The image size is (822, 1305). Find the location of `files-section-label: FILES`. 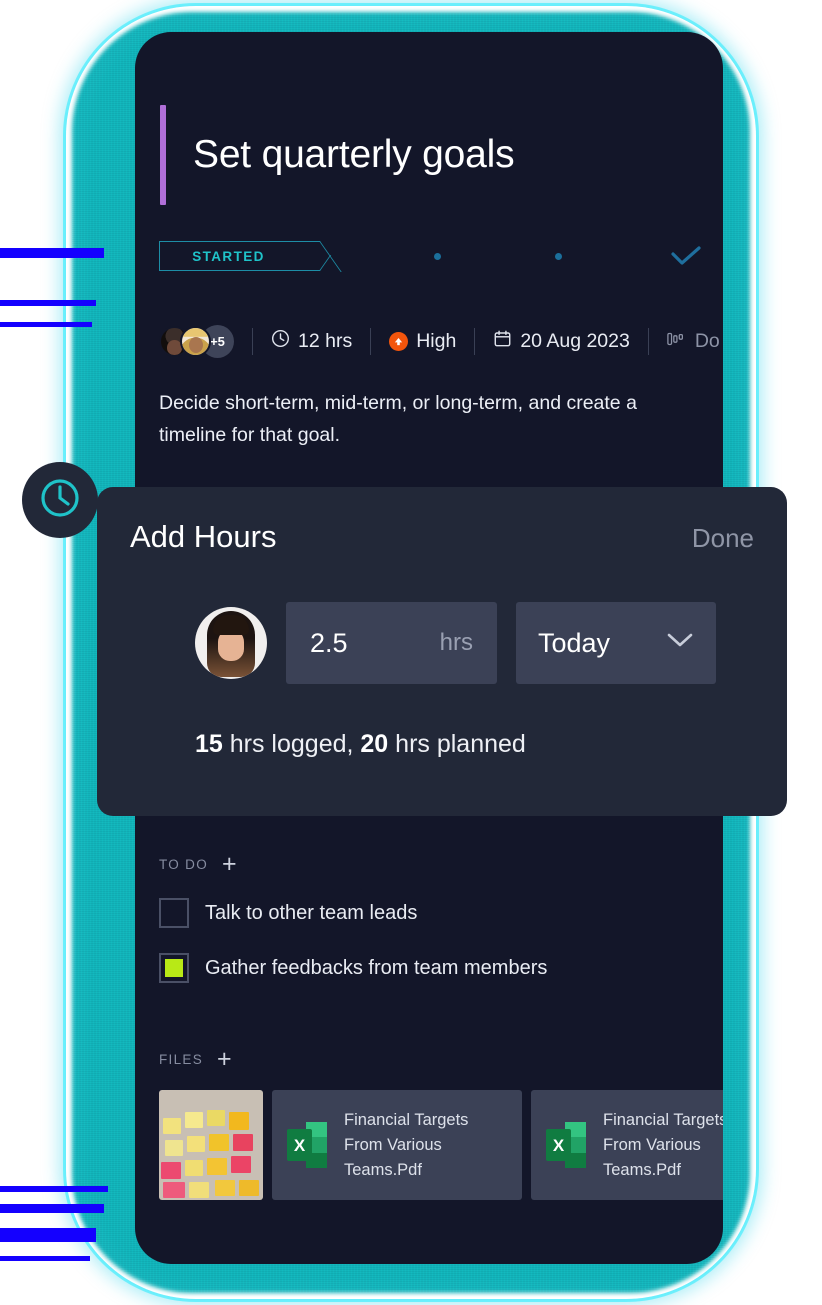

files-section-label: FILES is located at coordinates (181, 1059).